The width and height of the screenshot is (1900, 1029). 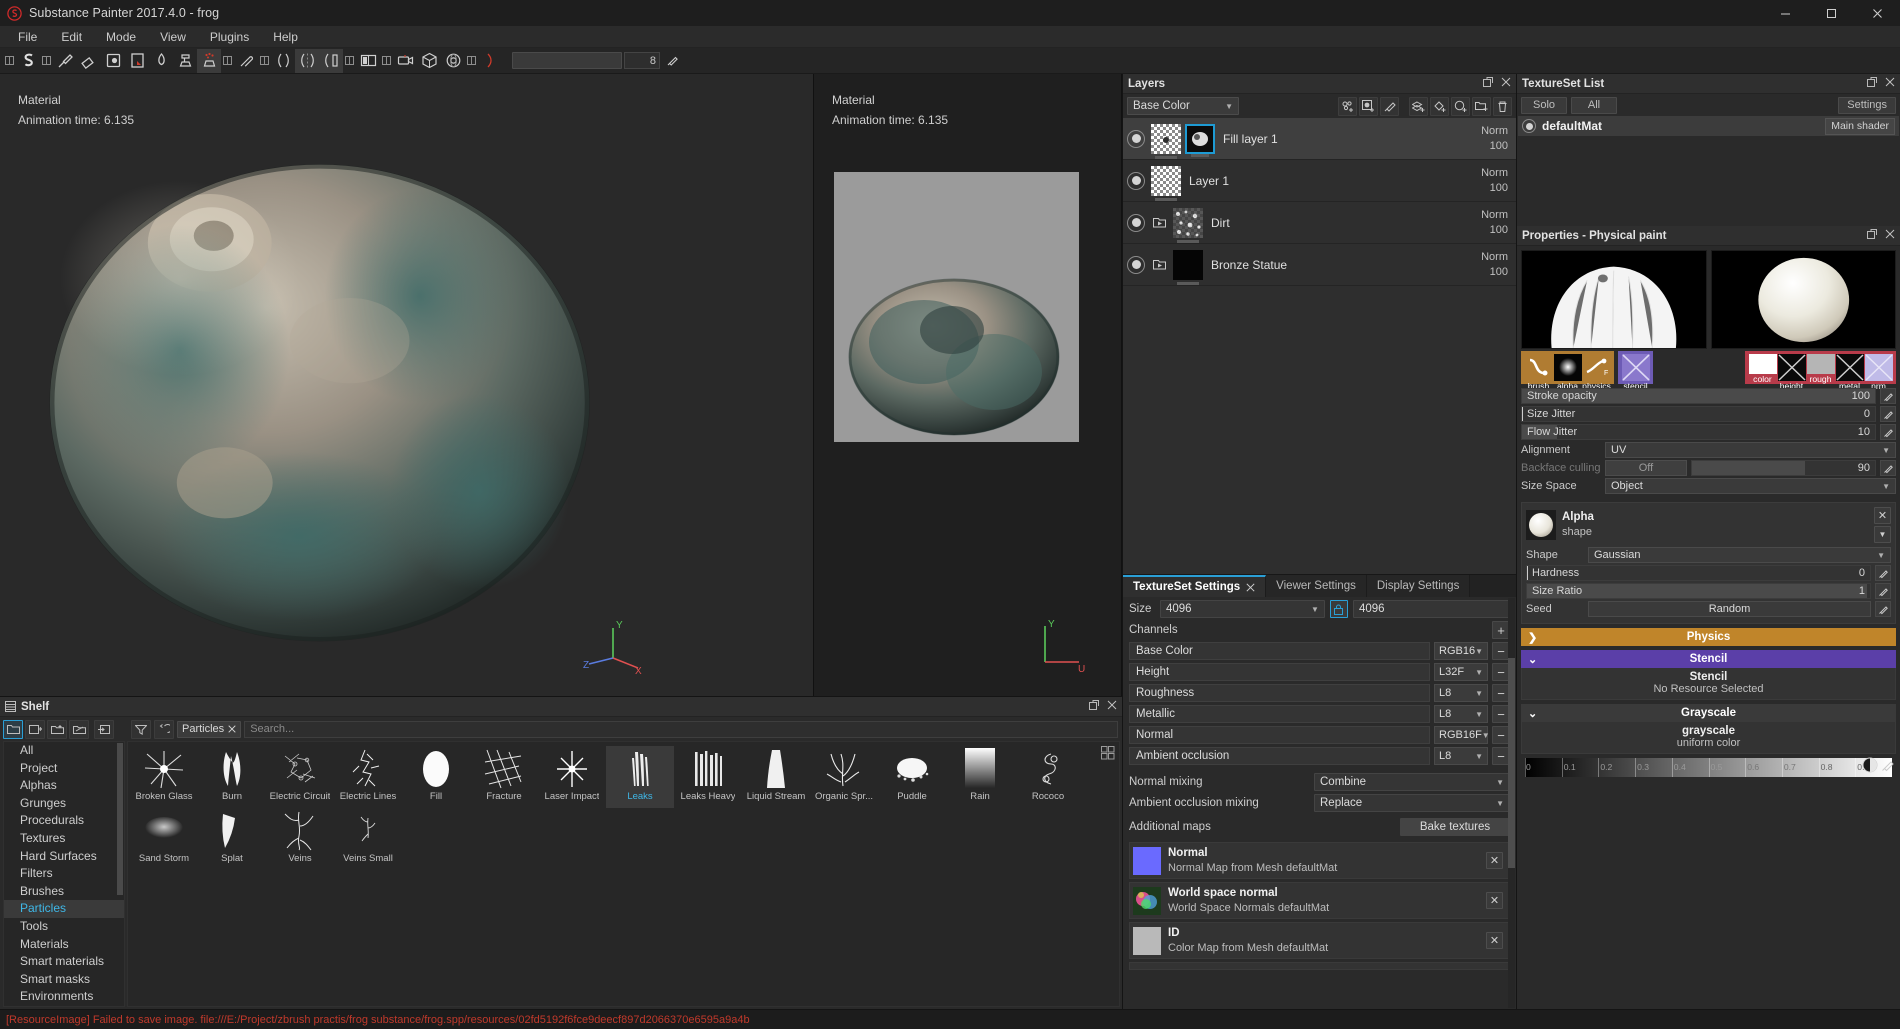 What do you see at coordinates (368, 839) in the screenshot?
I see `shelf-item-veins-small: Veins Small` at bounding box center [368, 839].